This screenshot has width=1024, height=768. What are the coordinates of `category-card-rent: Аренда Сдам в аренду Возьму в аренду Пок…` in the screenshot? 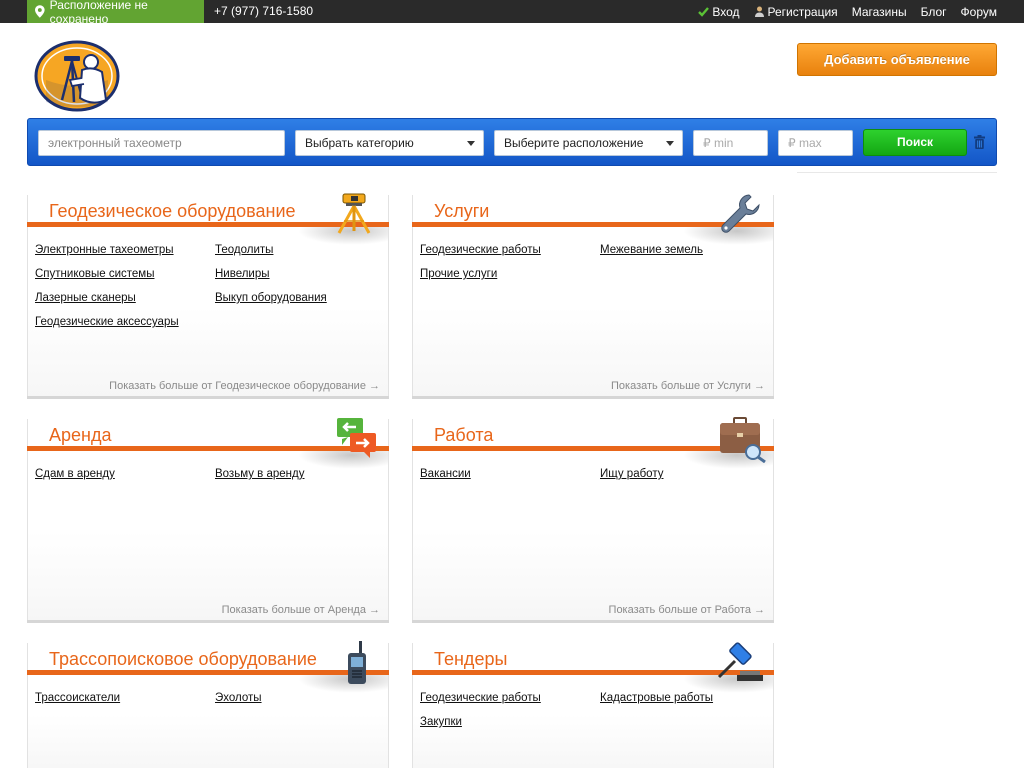 It's located at (208, 520).